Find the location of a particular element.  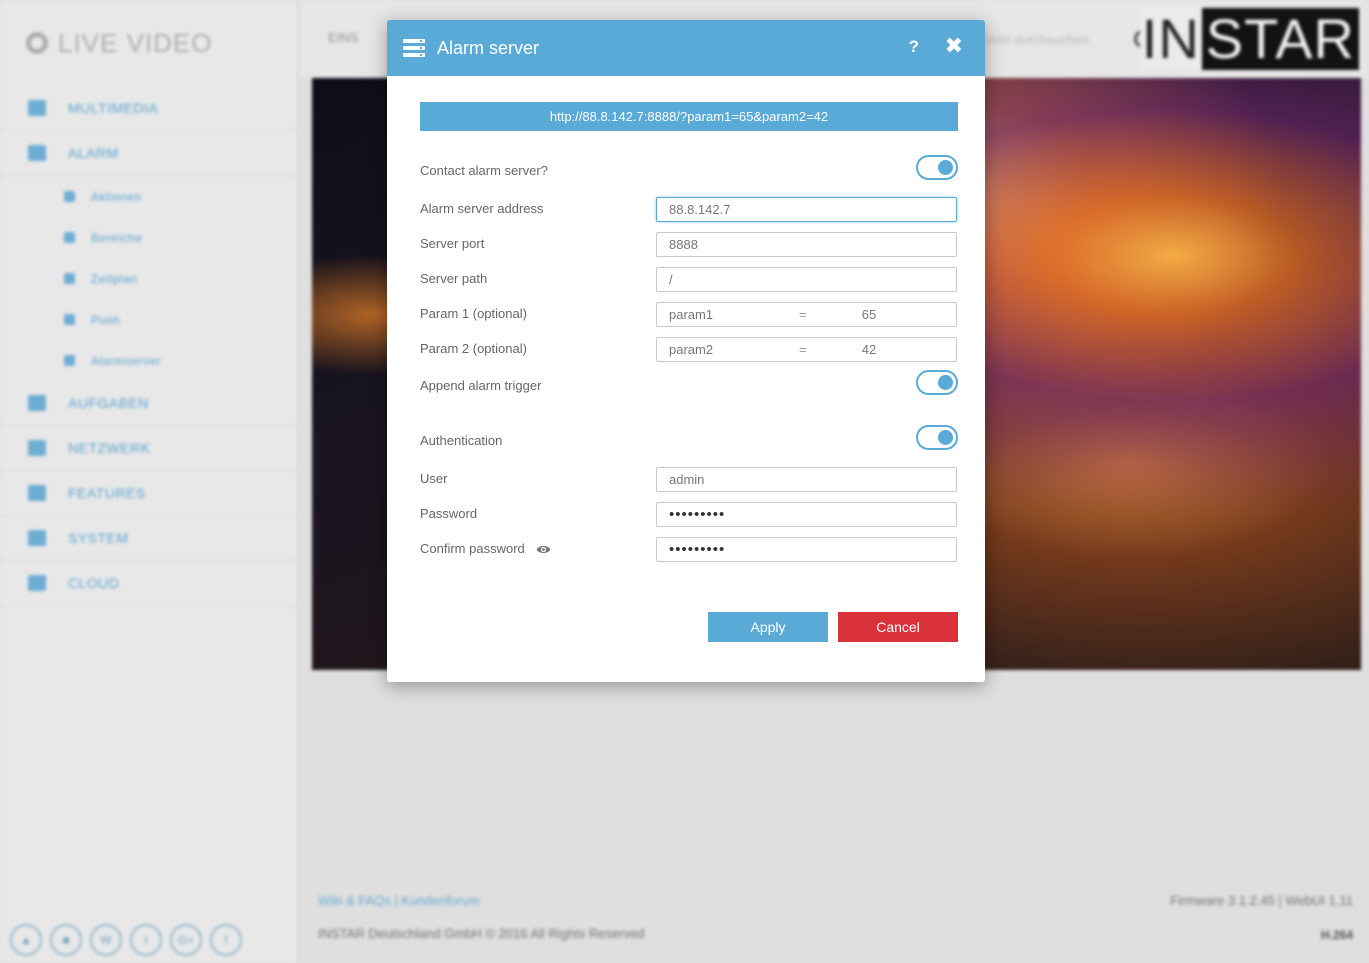

confirm-label-group: Confirm password is located at coordinates (485, 549).